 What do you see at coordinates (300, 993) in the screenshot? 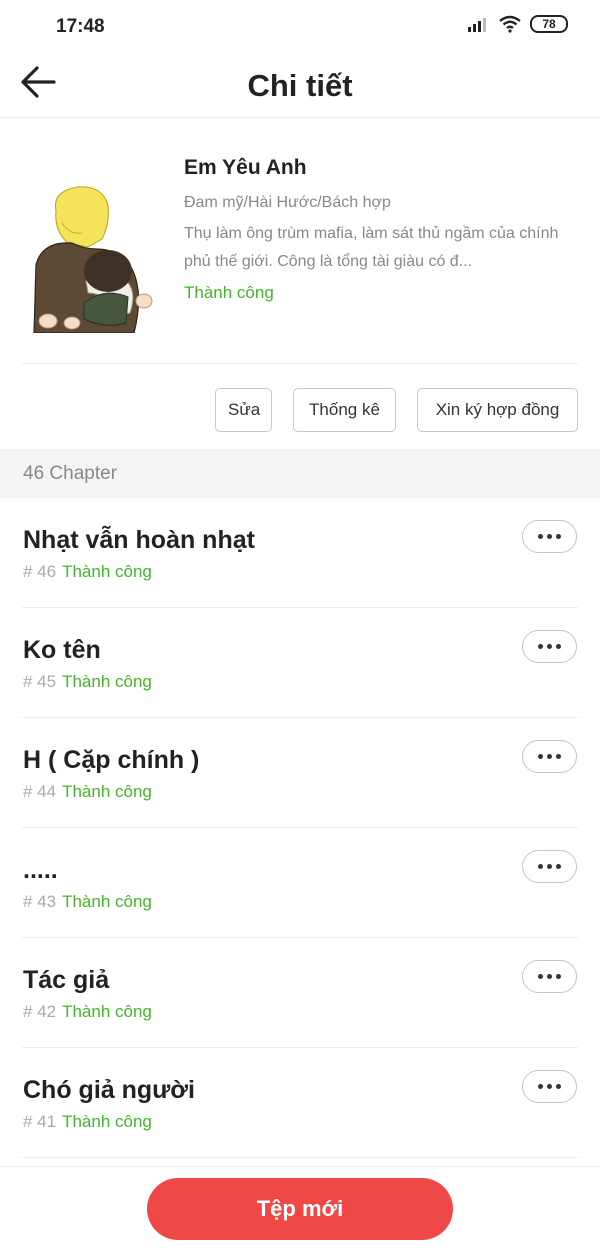
I see `chapter-item: Tác giả # 42 Thành công` at bounding box center [300, 993].